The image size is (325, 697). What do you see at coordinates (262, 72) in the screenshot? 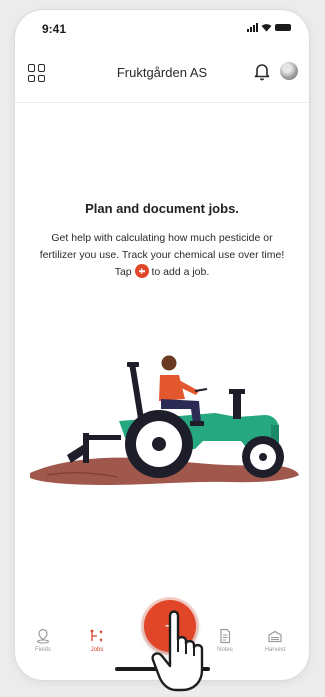
I see `bell-icon` at bounding box center [262, 72].